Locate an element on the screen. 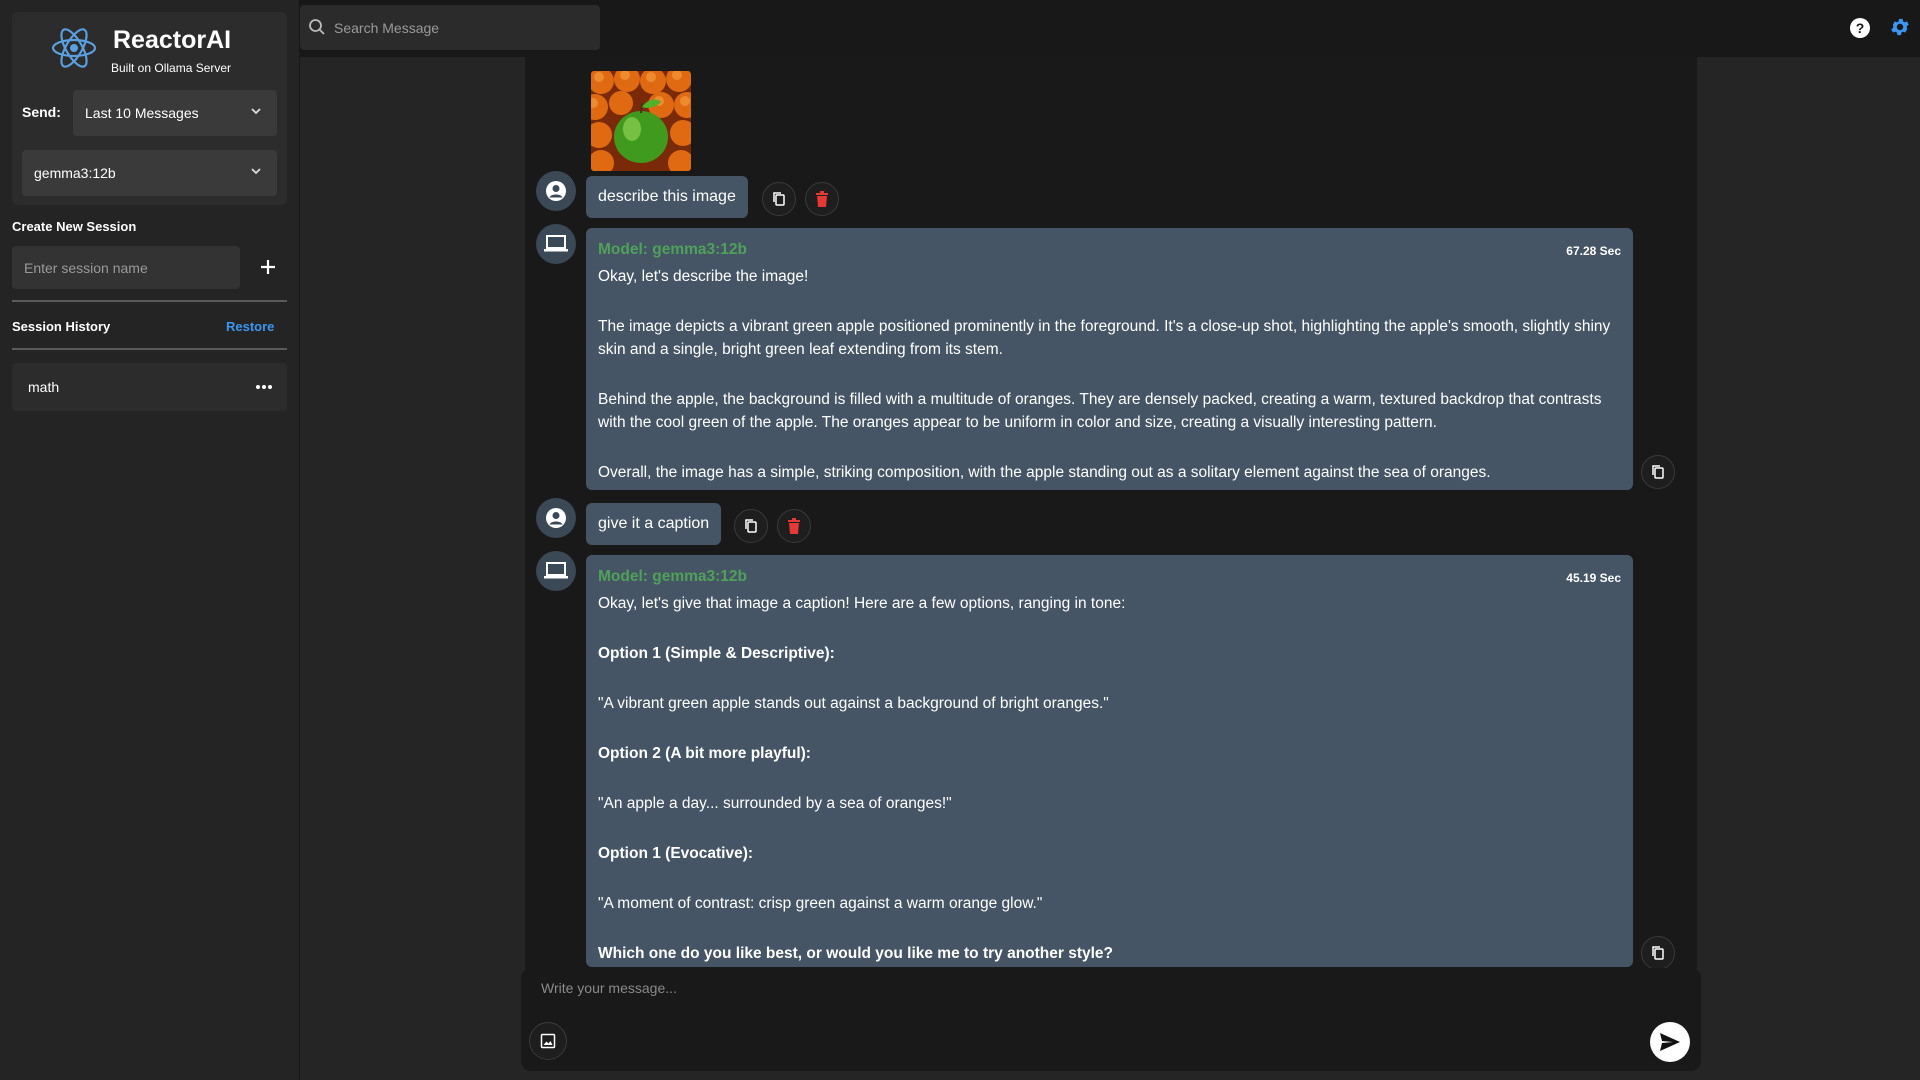 Image resolution: width=1920 pixels, height=1080 pixels. more-options-icon is located at coordinates (264, 387).